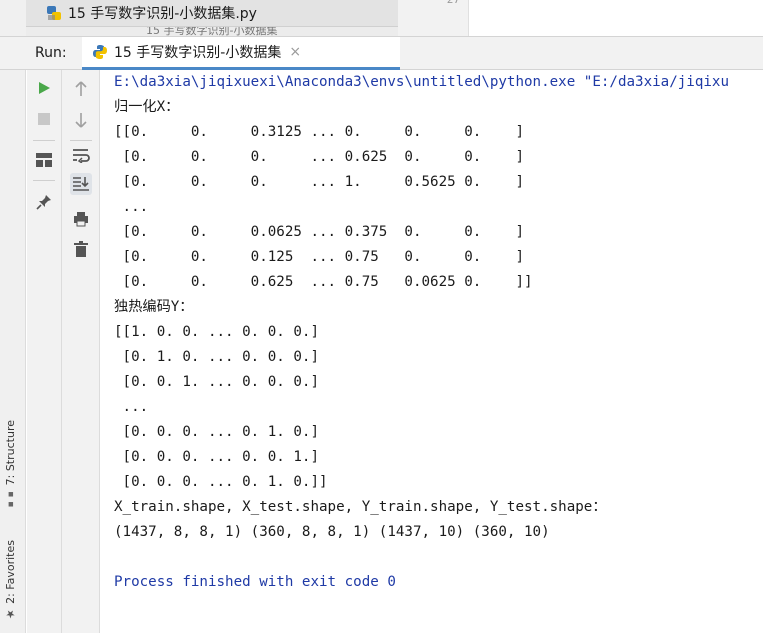  What do you see at coordinates (147, 107) in the screenshot?
I see `console-line: 归一化X：` at bounding box center [147, 107].